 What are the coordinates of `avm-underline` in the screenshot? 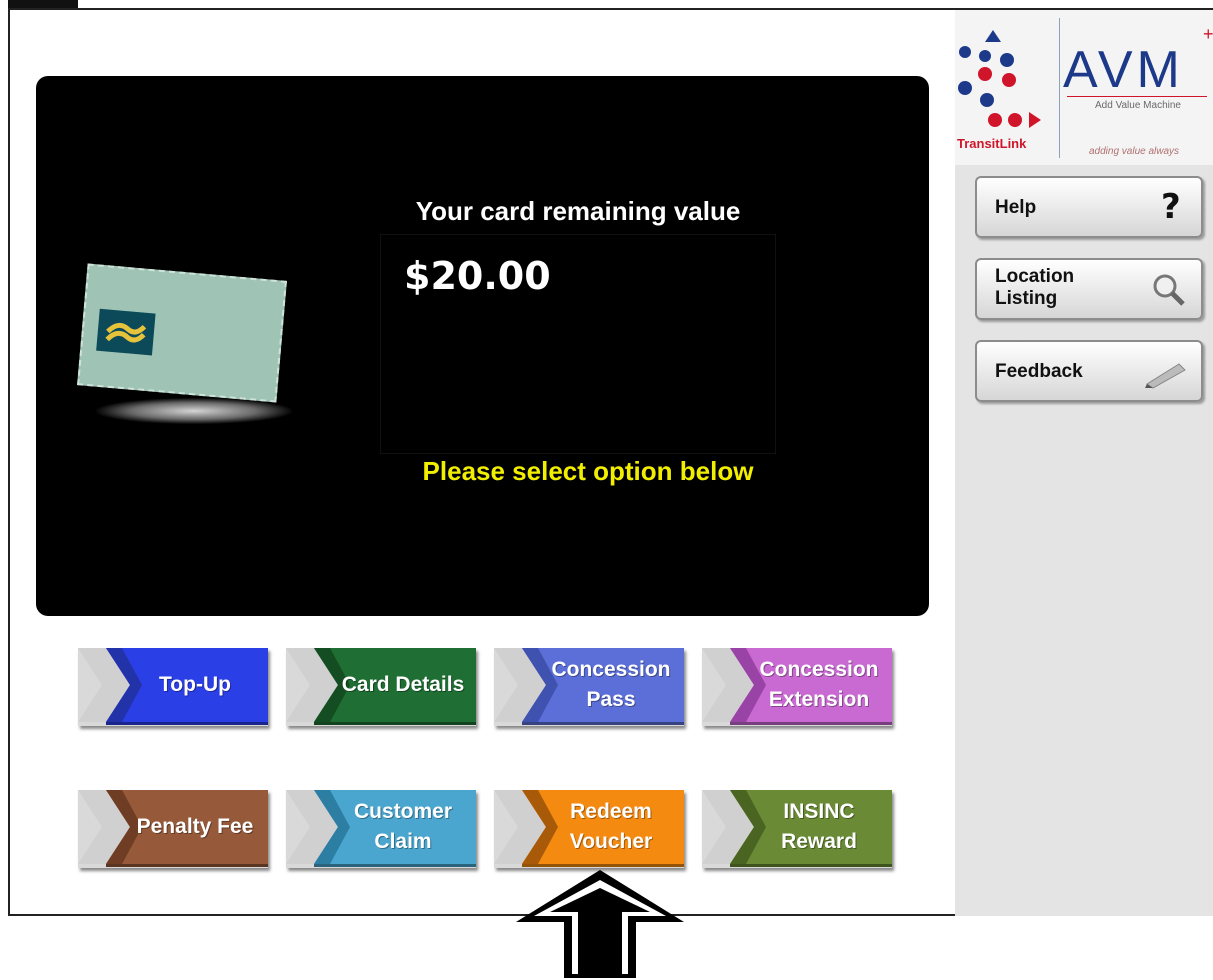 It's located at (1137, 96).